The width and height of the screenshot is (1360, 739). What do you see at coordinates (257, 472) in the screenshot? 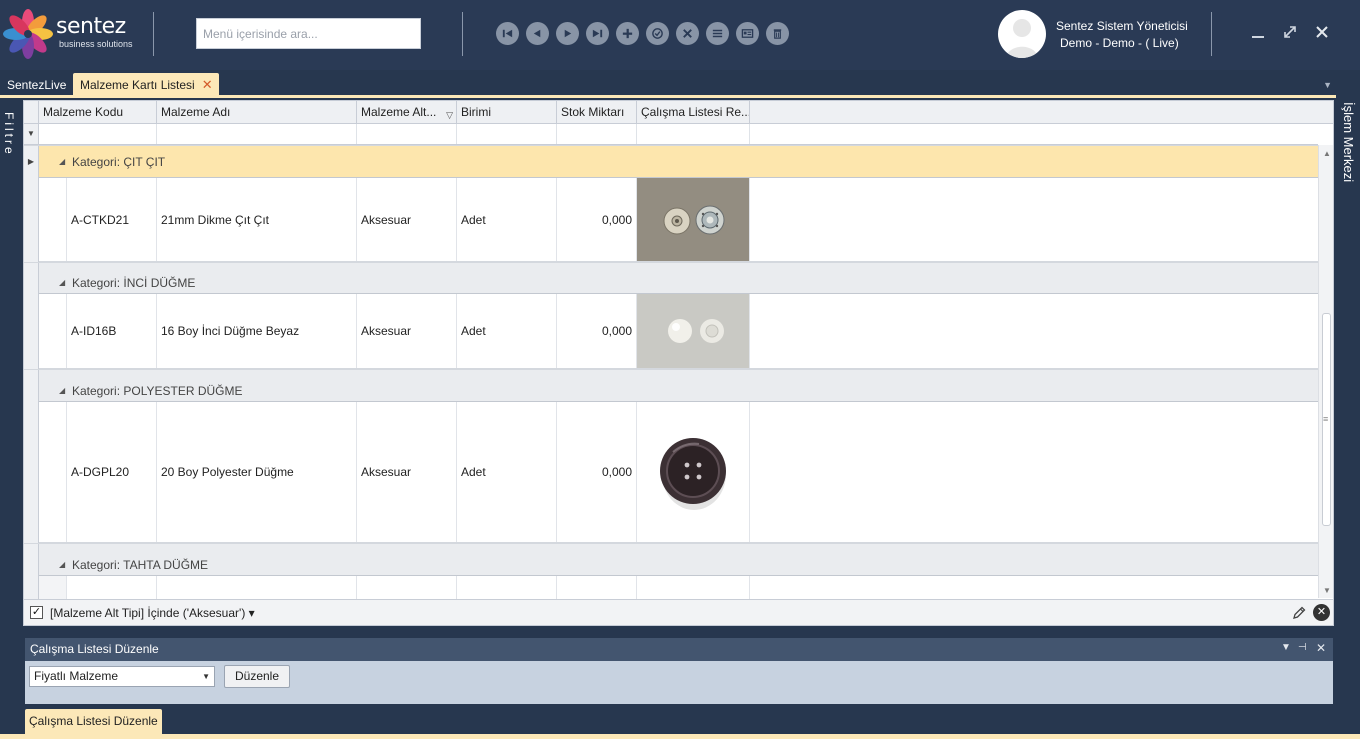
I see `cell-name: 20 Boy Polyester Düğme` at bounding box center [257, 472].